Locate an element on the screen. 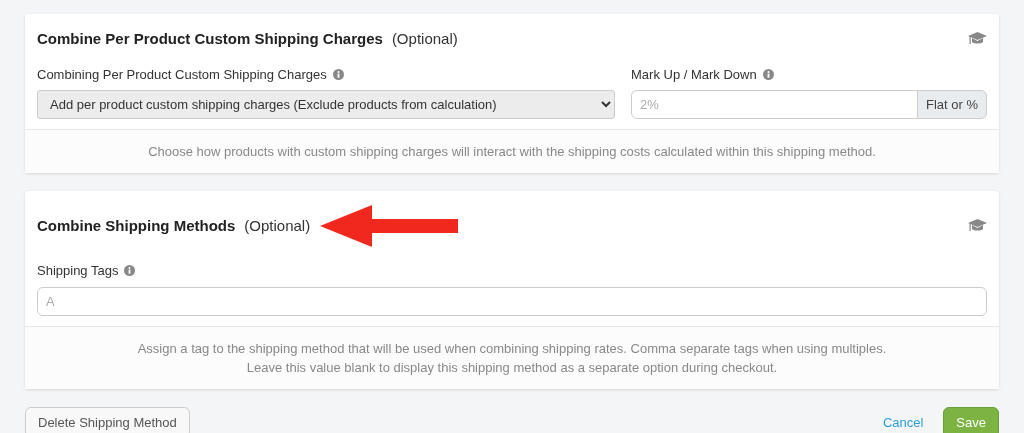 This screenshot has width=1024, height=433. field-label: Combining Per Product Custom Shipping Charges is located at coordinates (182, 74).